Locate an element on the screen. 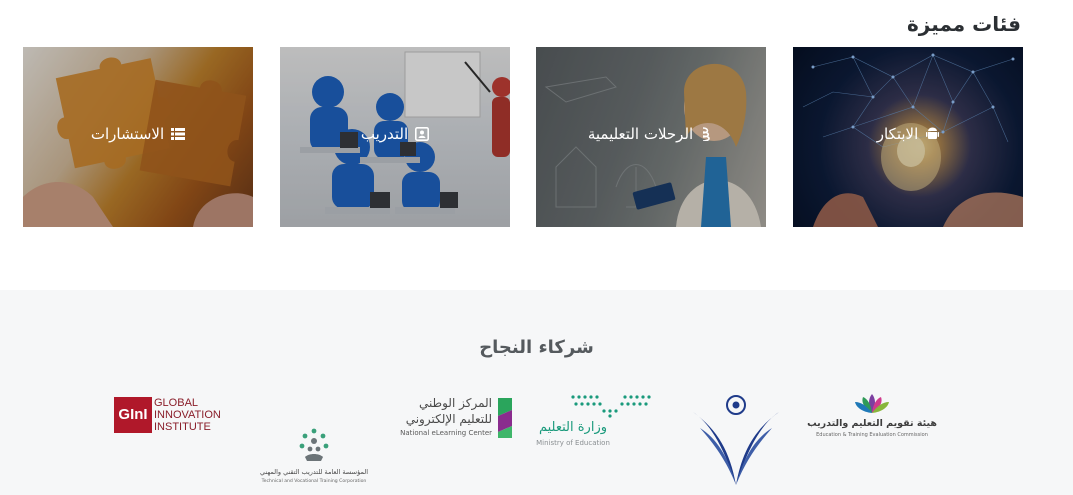 This screenshot has width=1073, height=495. moe-arabic-name: وزارة التعليم is located at coordinates (573, 427).